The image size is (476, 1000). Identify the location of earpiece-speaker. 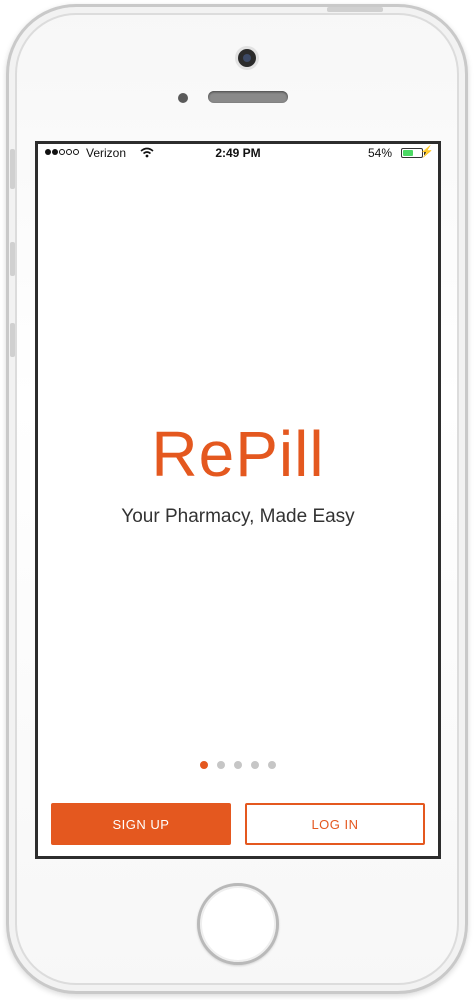
(248, 97).